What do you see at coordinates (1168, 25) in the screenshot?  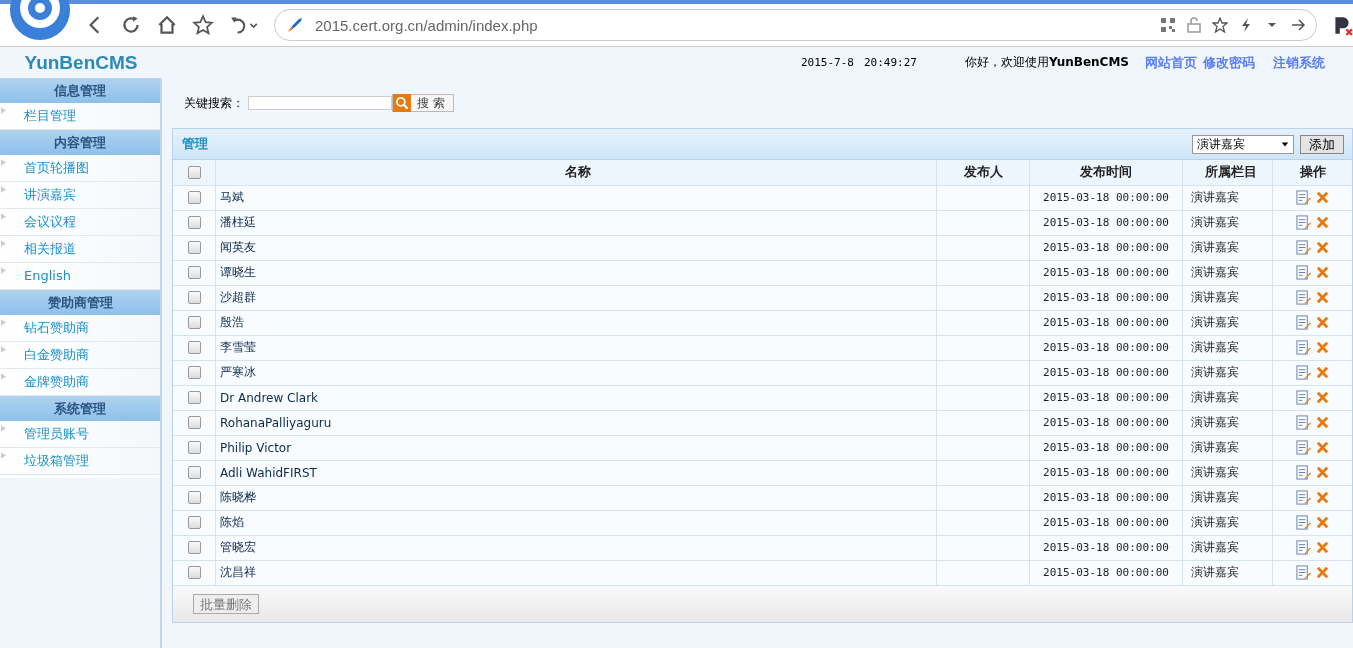 I see `qr-code-icon` at bounding box center [1168, 25].